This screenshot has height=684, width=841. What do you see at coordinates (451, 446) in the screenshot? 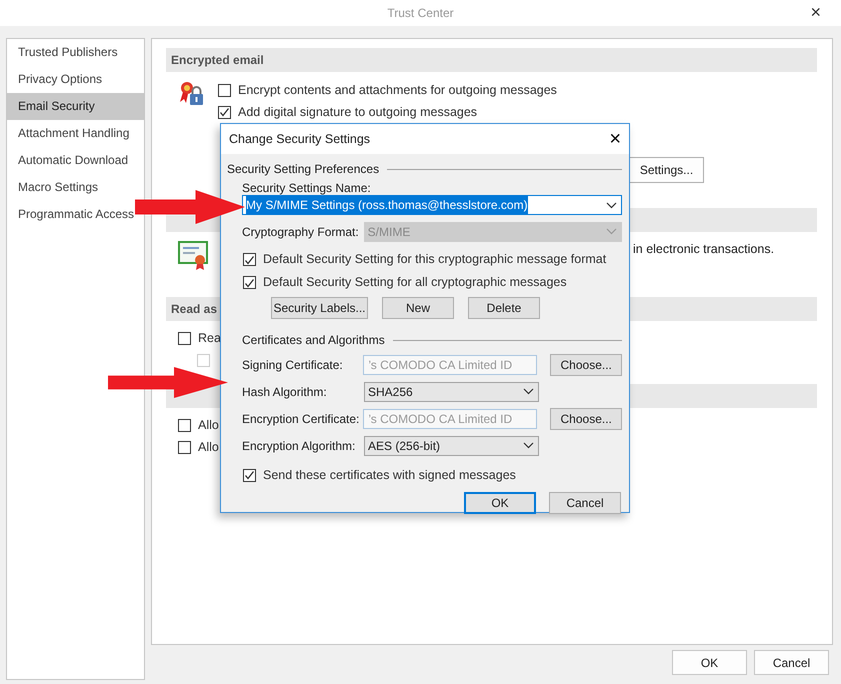
I see `algorithm-dropdown: AES (256-bit)` at bounding box center [451, 446].